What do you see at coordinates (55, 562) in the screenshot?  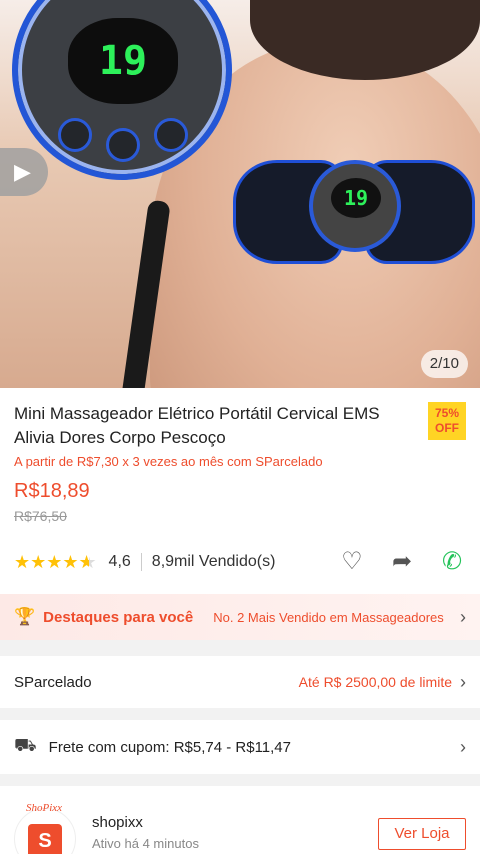 I see `rating-stars: ★★★★★★` at bounding box center [55, 562].